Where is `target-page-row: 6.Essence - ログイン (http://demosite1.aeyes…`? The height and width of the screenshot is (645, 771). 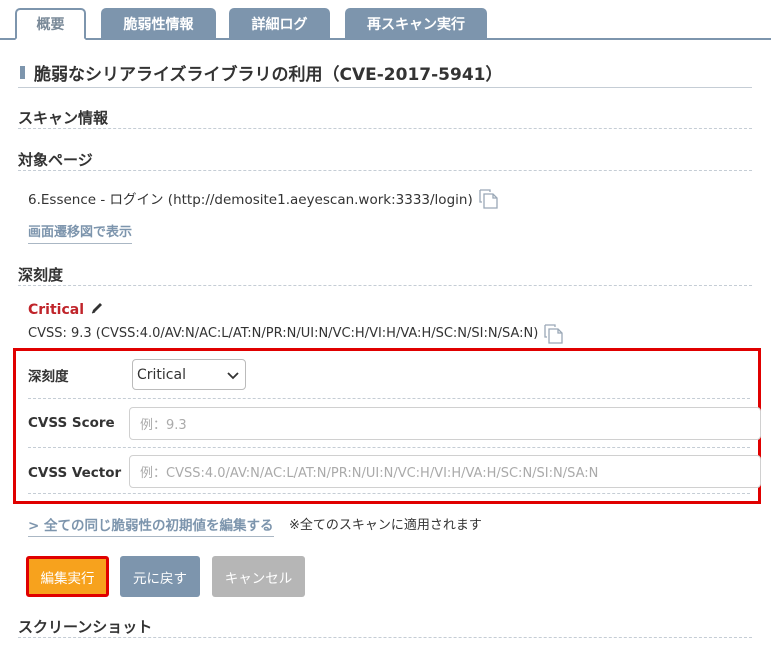 target-page-row: 6.Essence - ログイン (http://demosite1.aeyes… is located at coordinates (263, 198).